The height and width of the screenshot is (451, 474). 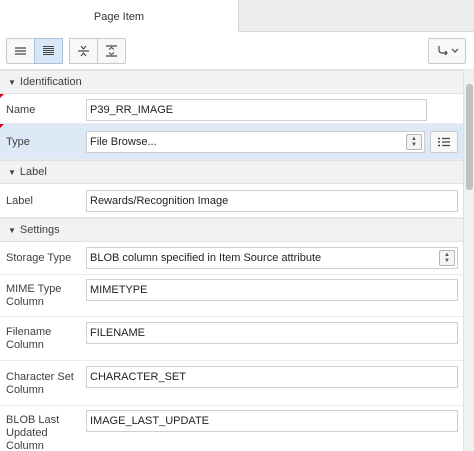 What do you see at coordinates (29, 338) in the screenshot?
I see `property-label: Filename Column` at bounding box center [29, 338].